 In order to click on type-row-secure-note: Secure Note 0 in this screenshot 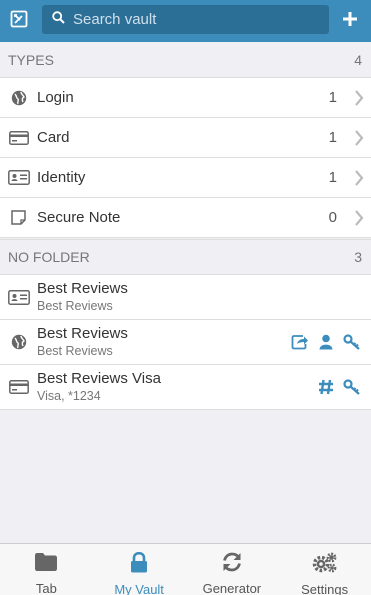, I will do `click(185, 218)`.